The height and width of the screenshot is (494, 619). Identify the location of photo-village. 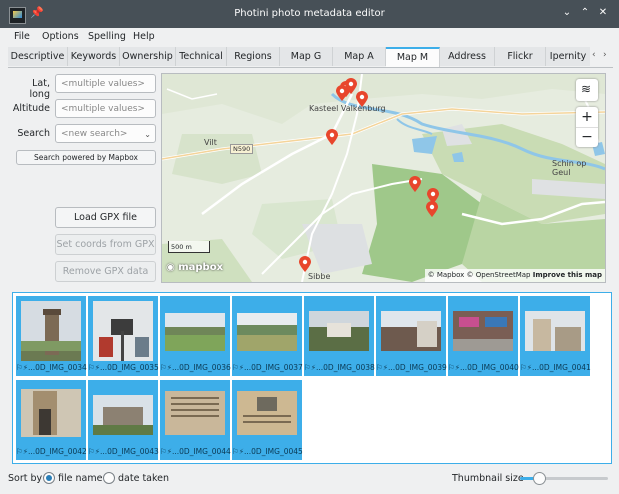
(339, 331).